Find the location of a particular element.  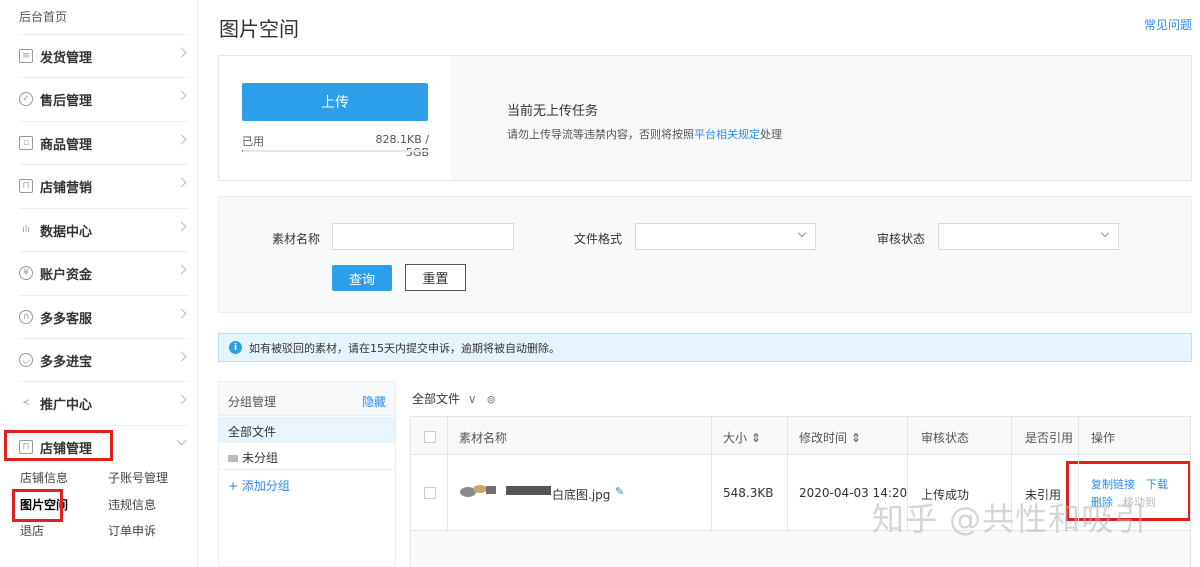

share-icon: ≺ is located at coordinates (26, 403).